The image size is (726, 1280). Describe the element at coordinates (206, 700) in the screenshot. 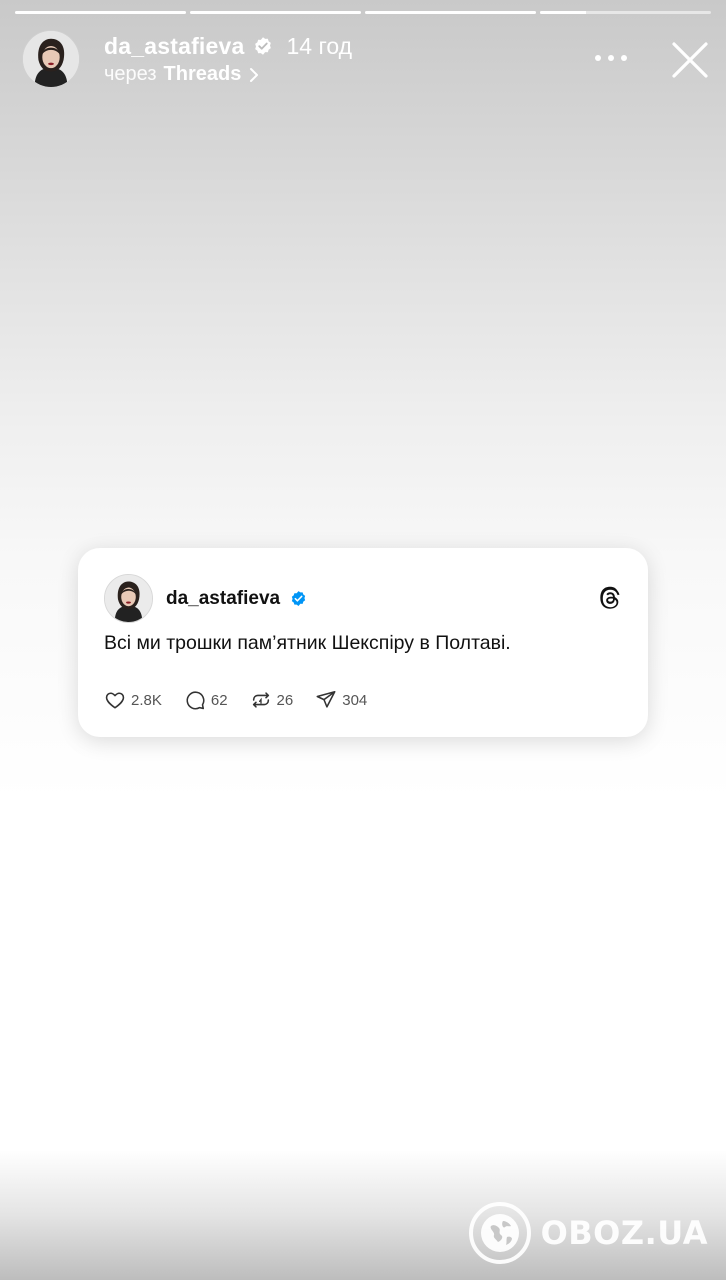

I see `reply-button: 62` at that location.